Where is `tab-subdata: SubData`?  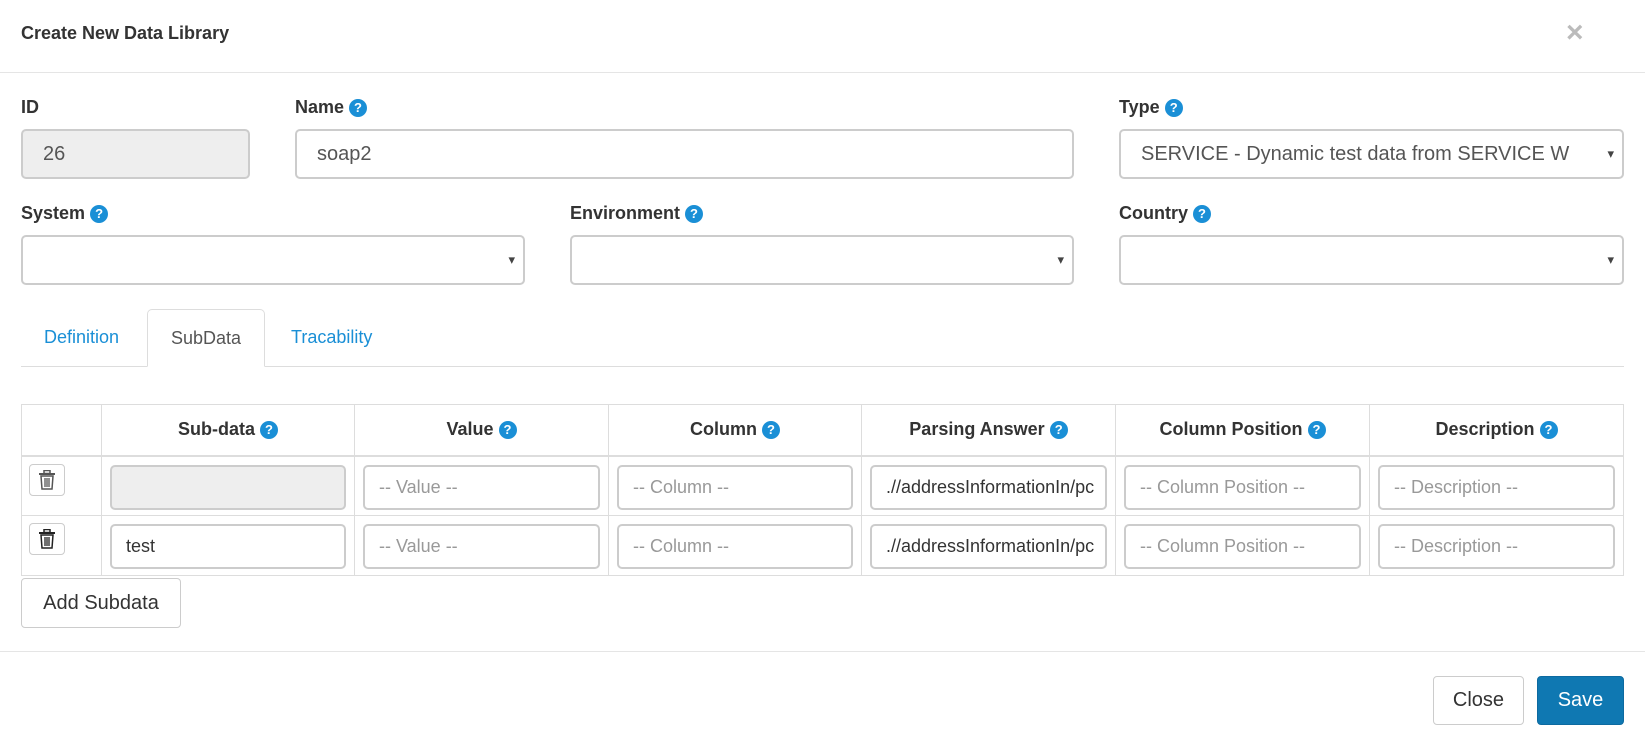
tab-subdata: SubData is located at coordinates (206, 338).